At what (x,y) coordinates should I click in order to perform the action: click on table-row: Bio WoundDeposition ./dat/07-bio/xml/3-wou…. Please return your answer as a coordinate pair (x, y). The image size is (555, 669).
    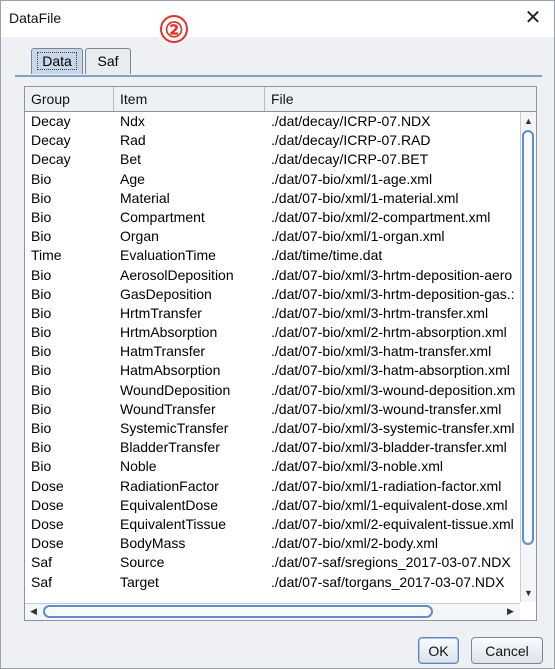
    Looking at the image, I should click on (272, 390).